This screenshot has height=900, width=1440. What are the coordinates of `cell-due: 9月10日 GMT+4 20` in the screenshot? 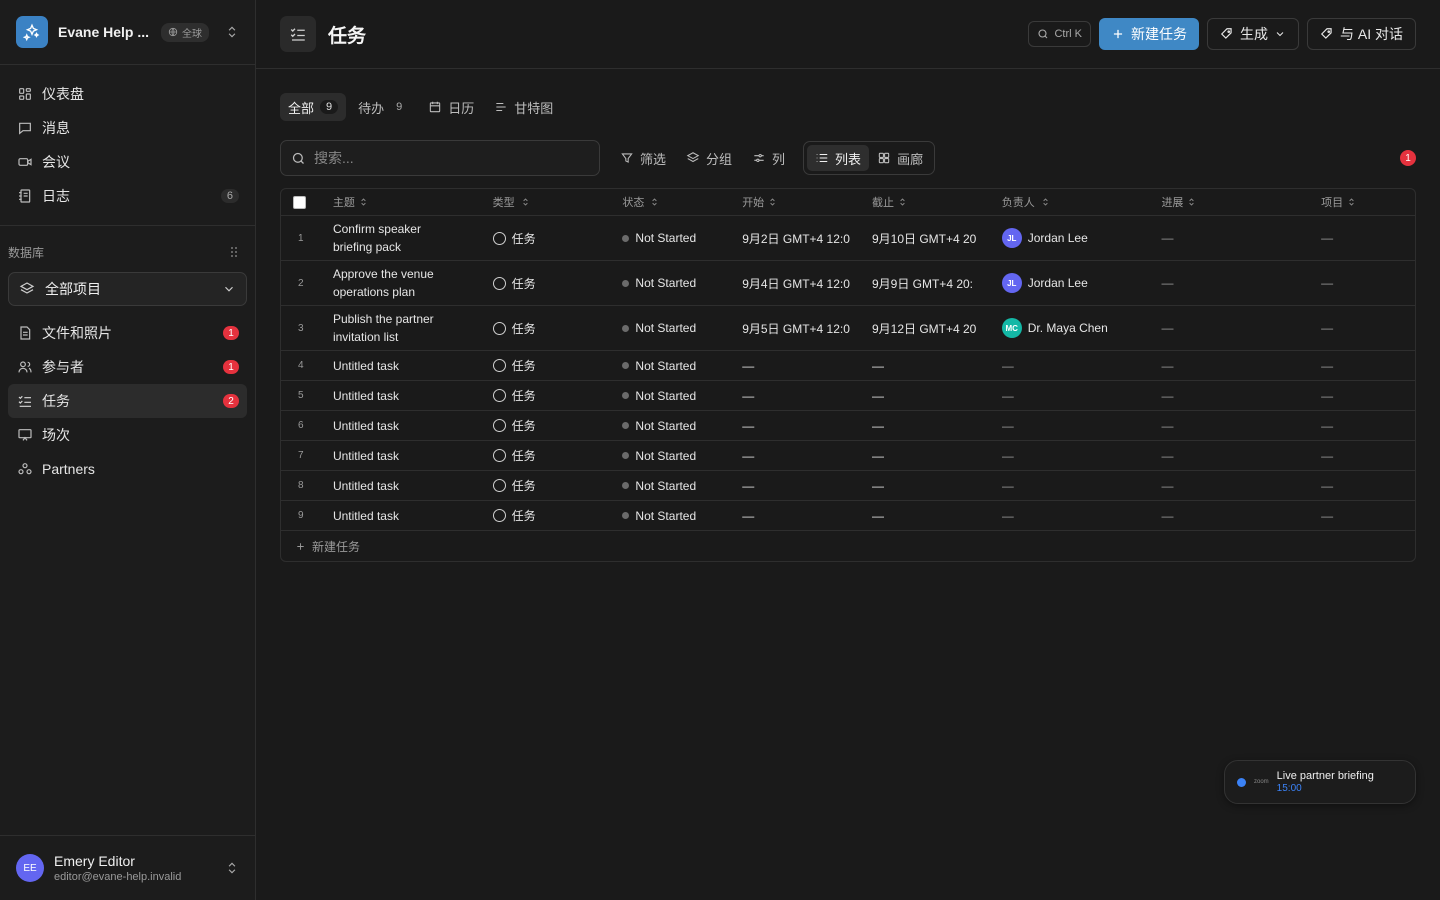 It's located at (937, 238).